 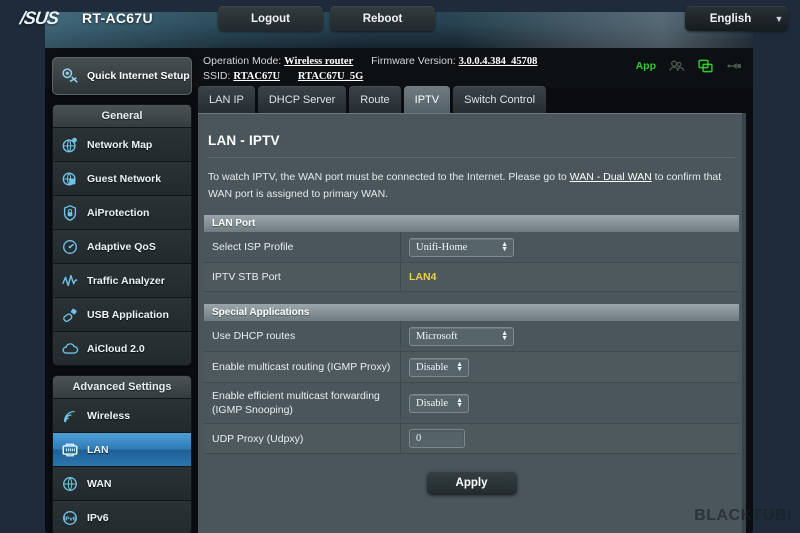 What do you see at coordinates (117, 18) in the screenshot?
I see `router-model-label: RT-AC67U` at bounding box center [117, 18].